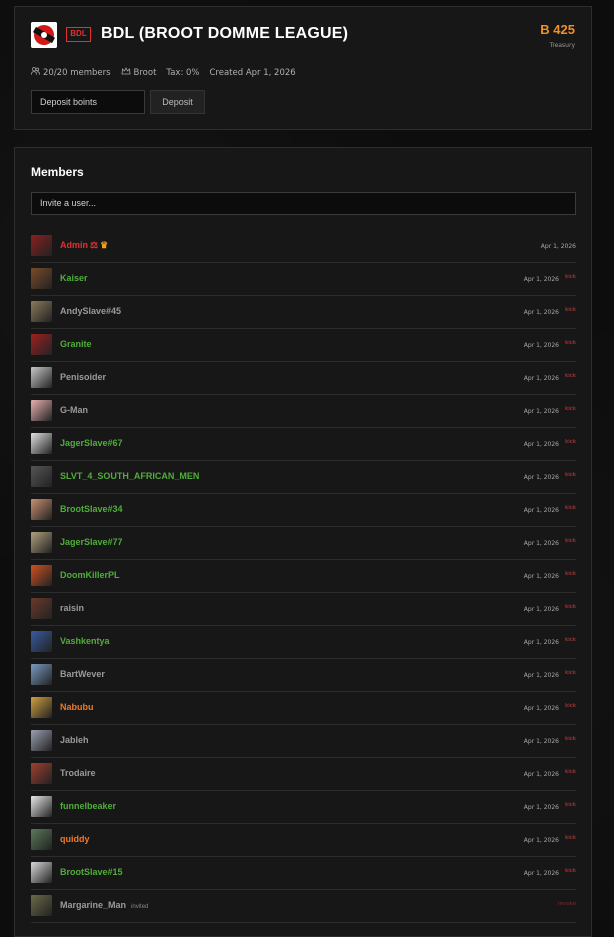 The width and height of the screenshot is (614, 937). I want to click on member-name-text: Jableh, so click(74, 740).